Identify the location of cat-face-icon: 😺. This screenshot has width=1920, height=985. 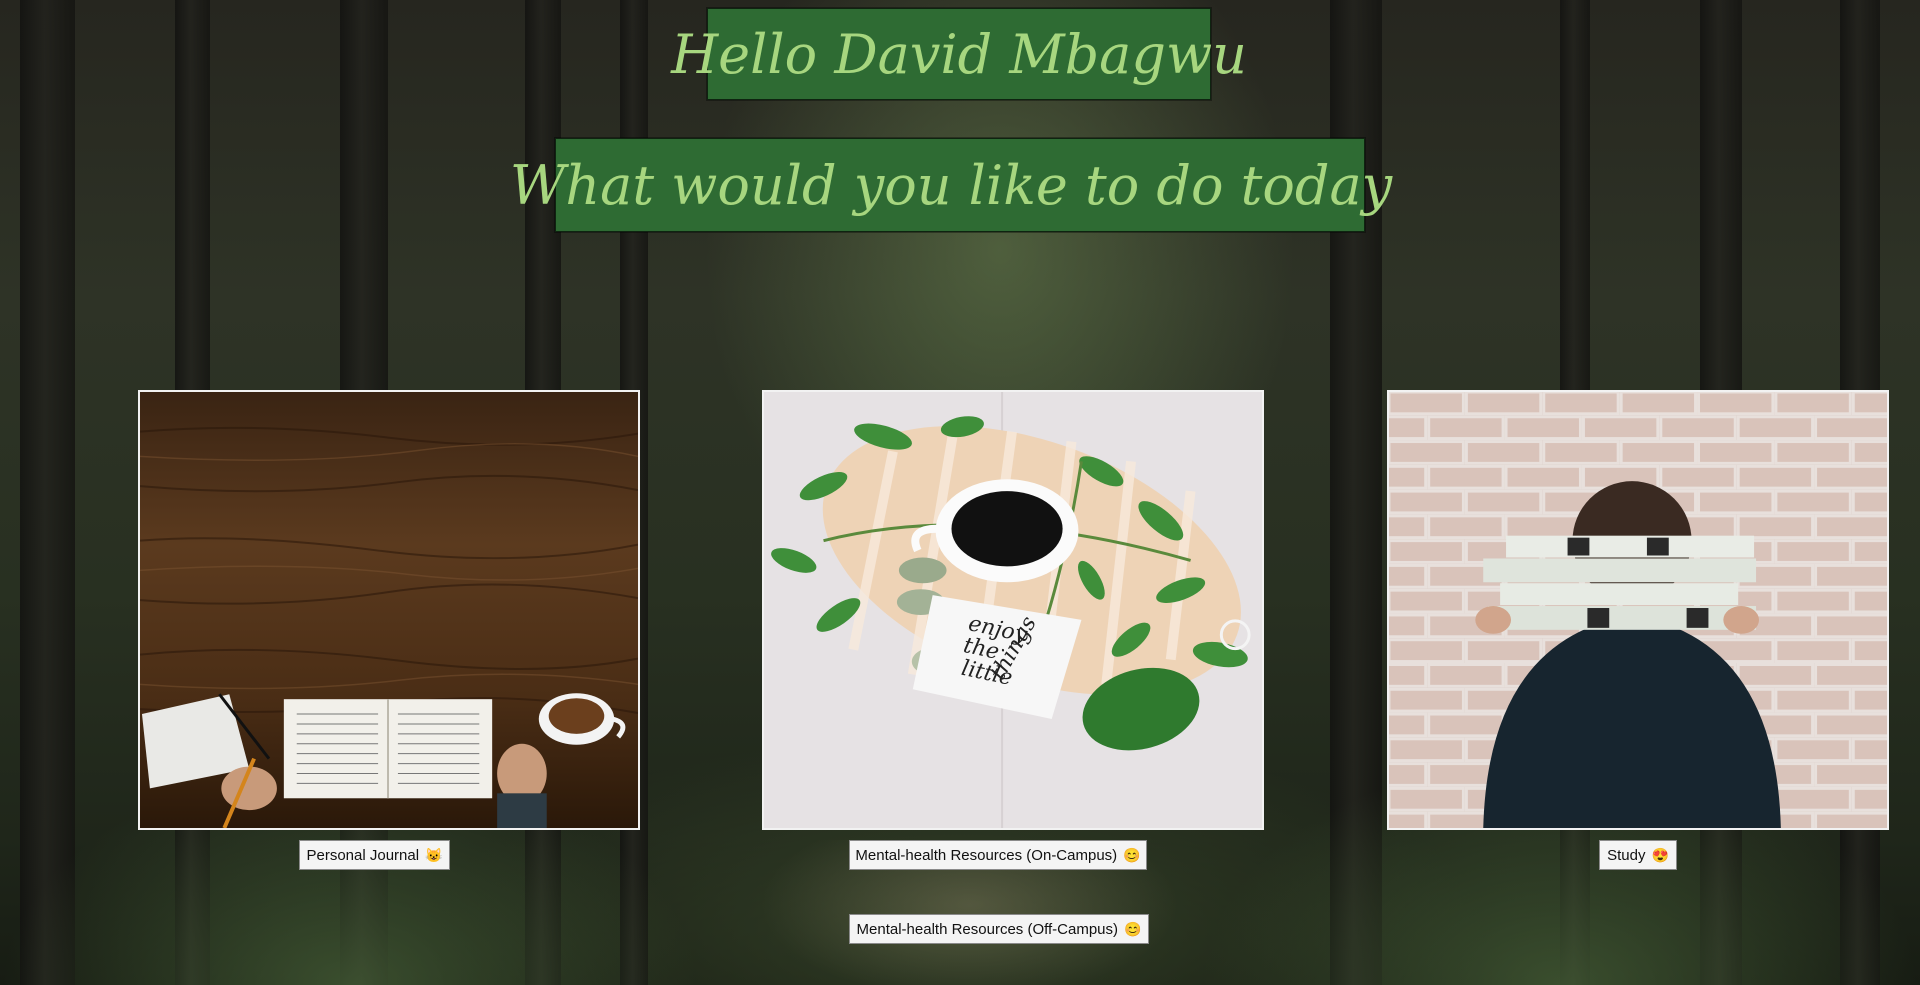
(434, 854).